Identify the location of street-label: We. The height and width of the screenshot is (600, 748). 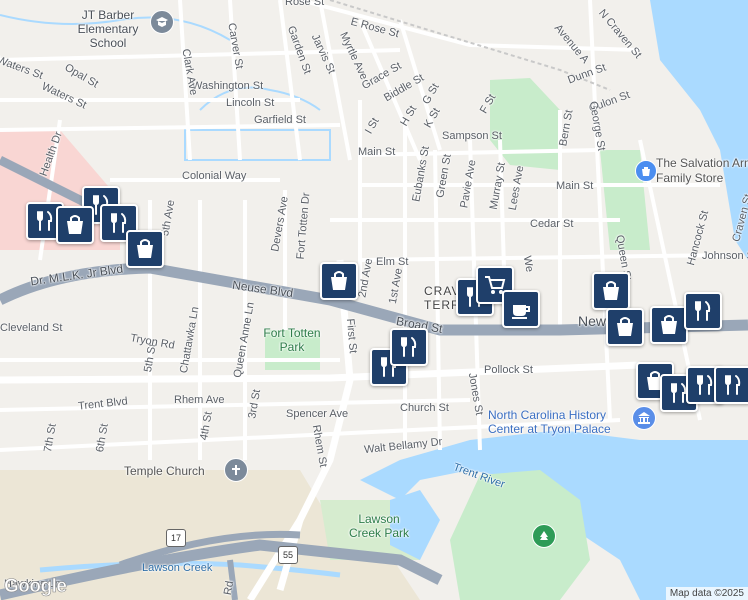
(528, 264).